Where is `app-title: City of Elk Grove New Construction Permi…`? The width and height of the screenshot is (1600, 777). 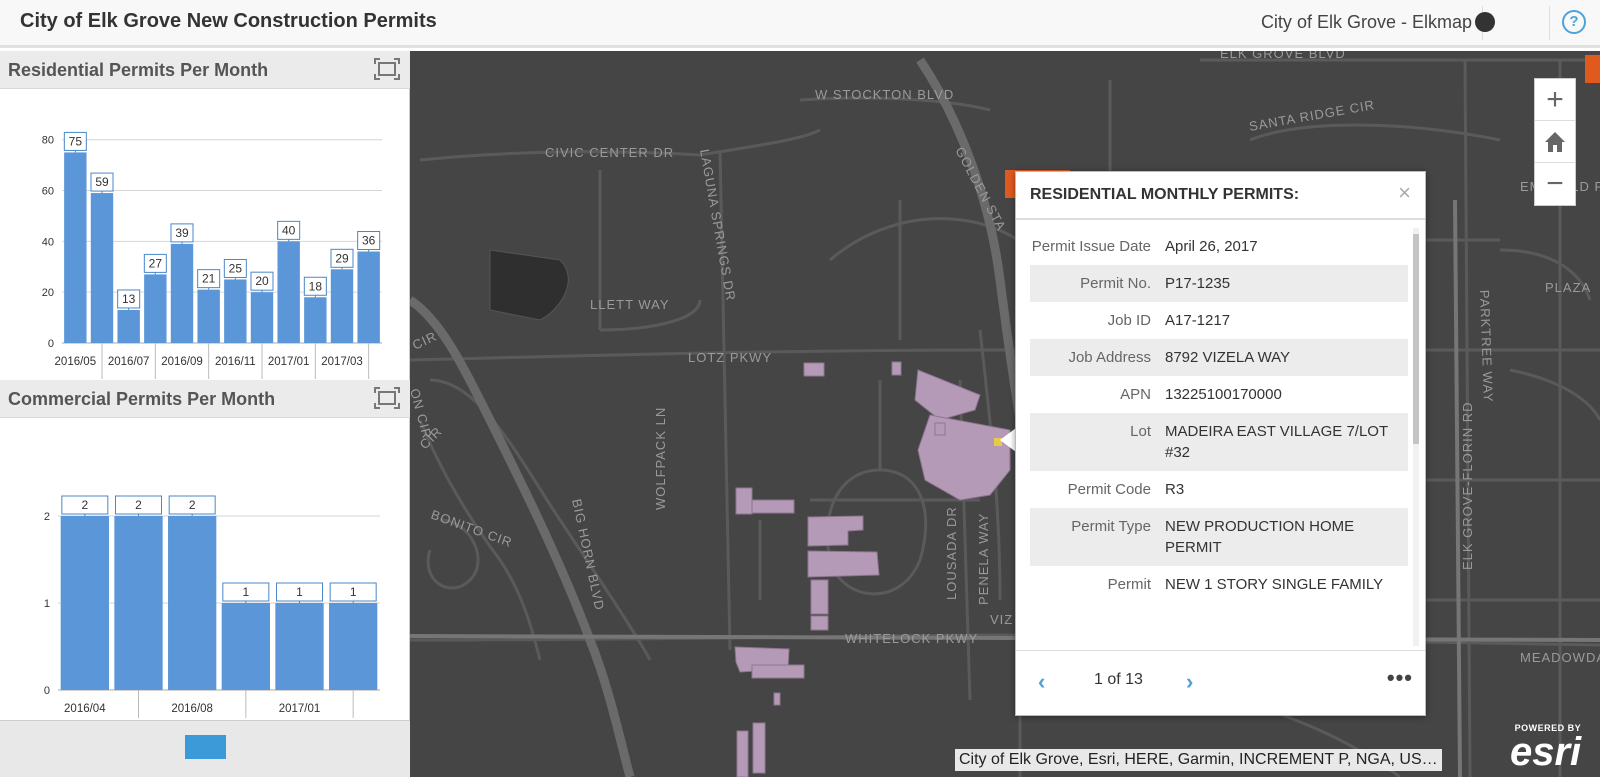 app-title: City of Elk Grove New Construction Permi… is located at coordinates (228, 21).